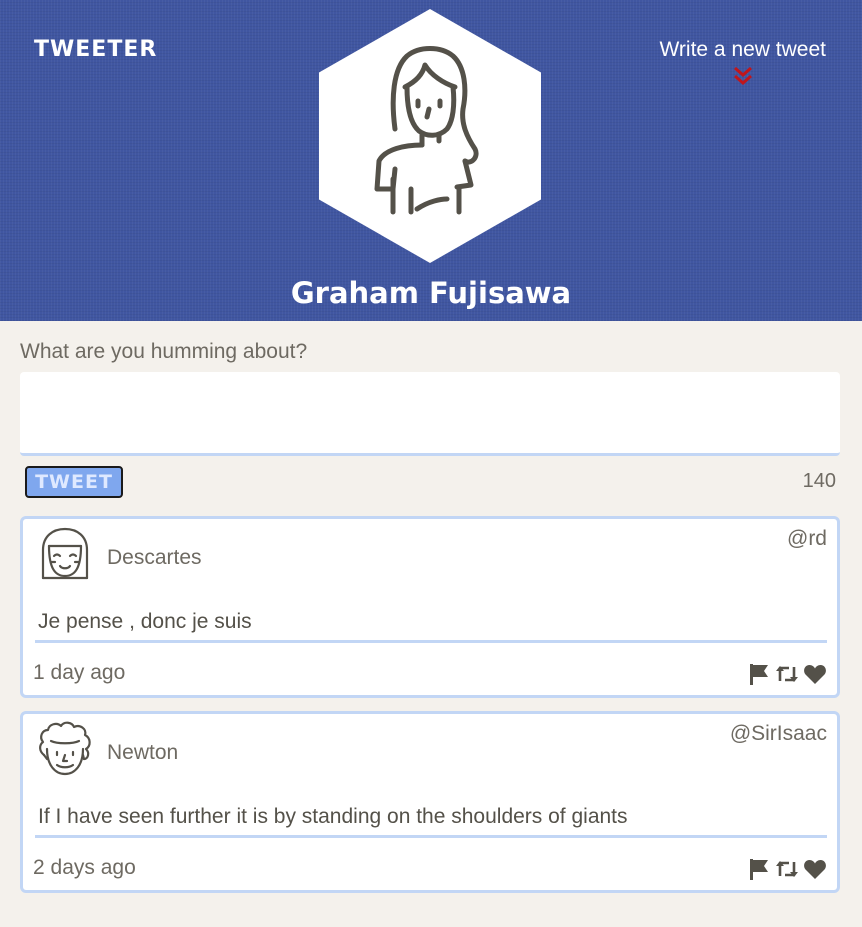 The image size is (862, 927). What do you see at coordinates (164, 351) in the screenshot?
I see `composer-prompt-label: What are you humming about?` at bounding box center [164, 351].